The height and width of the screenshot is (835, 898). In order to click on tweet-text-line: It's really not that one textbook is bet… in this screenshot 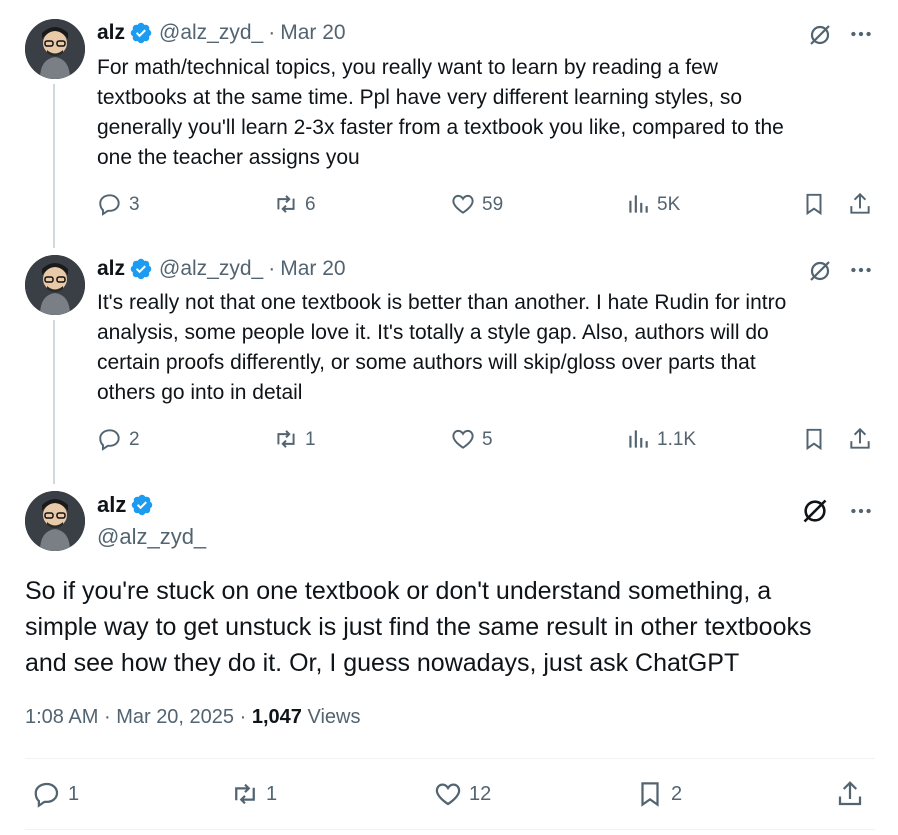, I will do `click(442, 302)`.